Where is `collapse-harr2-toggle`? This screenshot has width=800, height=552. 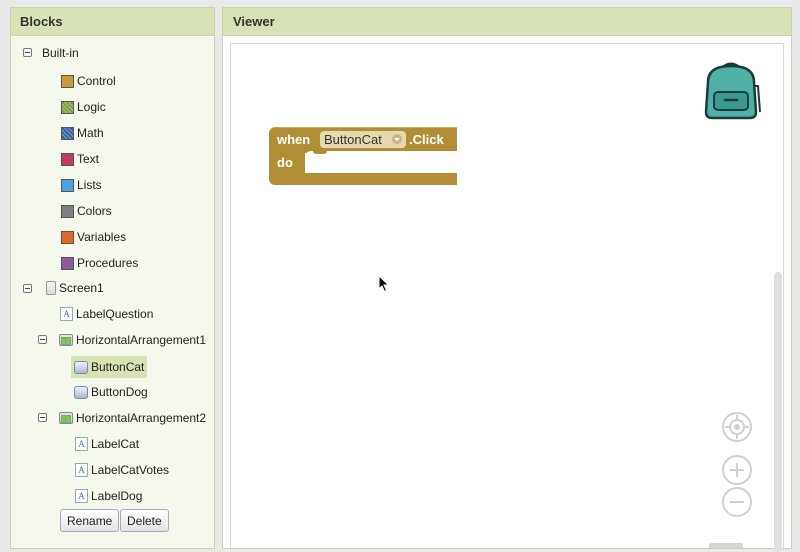 collapse-harr2-toggle is located at coordinates (42, 417).